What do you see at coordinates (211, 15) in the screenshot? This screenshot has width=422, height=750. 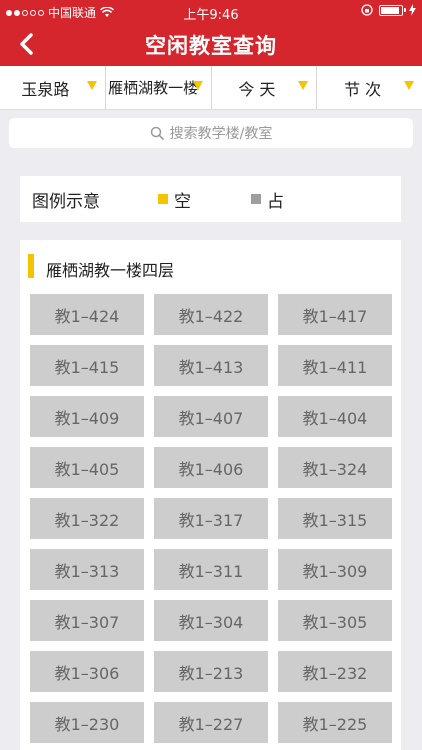 I see `status-time: 上午9:46` at bounding box center [211, 15].